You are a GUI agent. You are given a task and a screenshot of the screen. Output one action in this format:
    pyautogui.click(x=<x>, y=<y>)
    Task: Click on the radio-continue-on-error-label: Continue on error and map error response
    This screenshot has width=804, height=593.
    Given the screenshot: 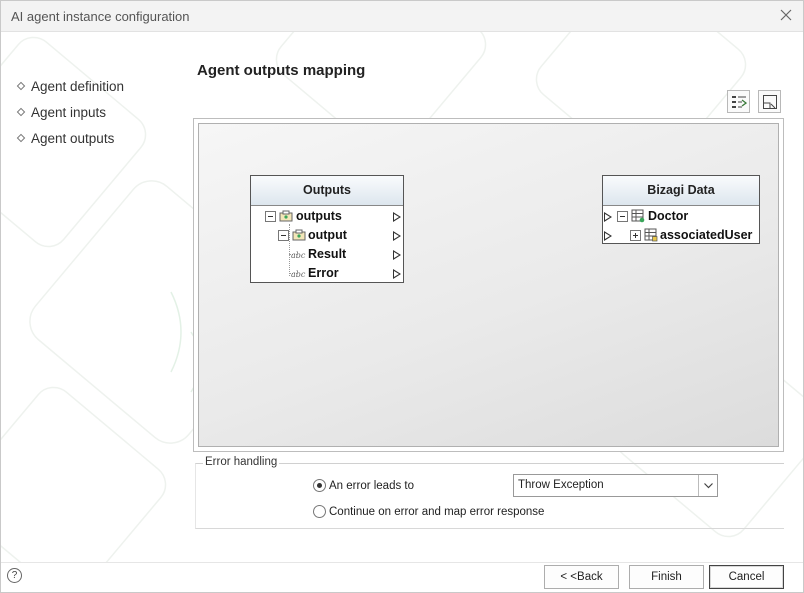 What is the action you would take?
    pyautogui.click(x=436, y=512)
    